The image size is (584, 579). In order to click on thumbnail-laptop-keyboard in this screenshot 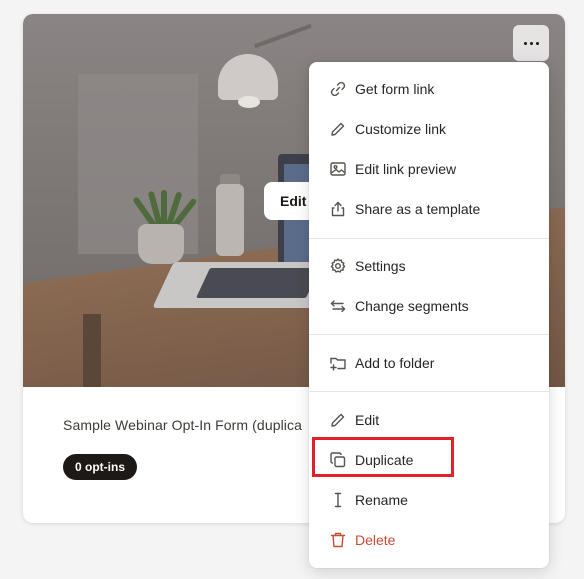, I will do `click(258, 283)`.